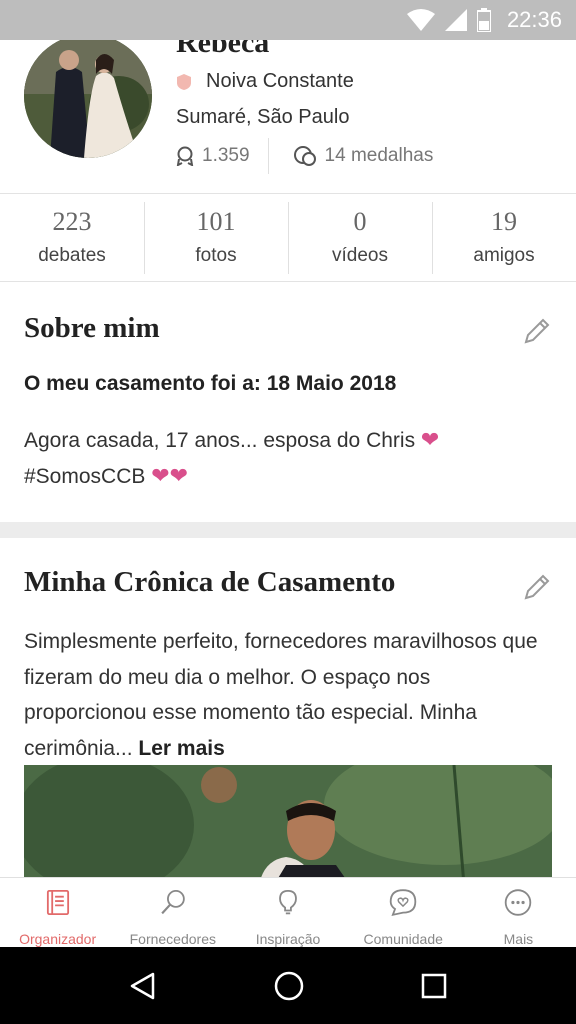 The height and width of the screenshot is (1024, 576). What do you see at coordinates (72, 221) in the screenshot?
I see `count-value: 223` at bounding box center [72, 221].